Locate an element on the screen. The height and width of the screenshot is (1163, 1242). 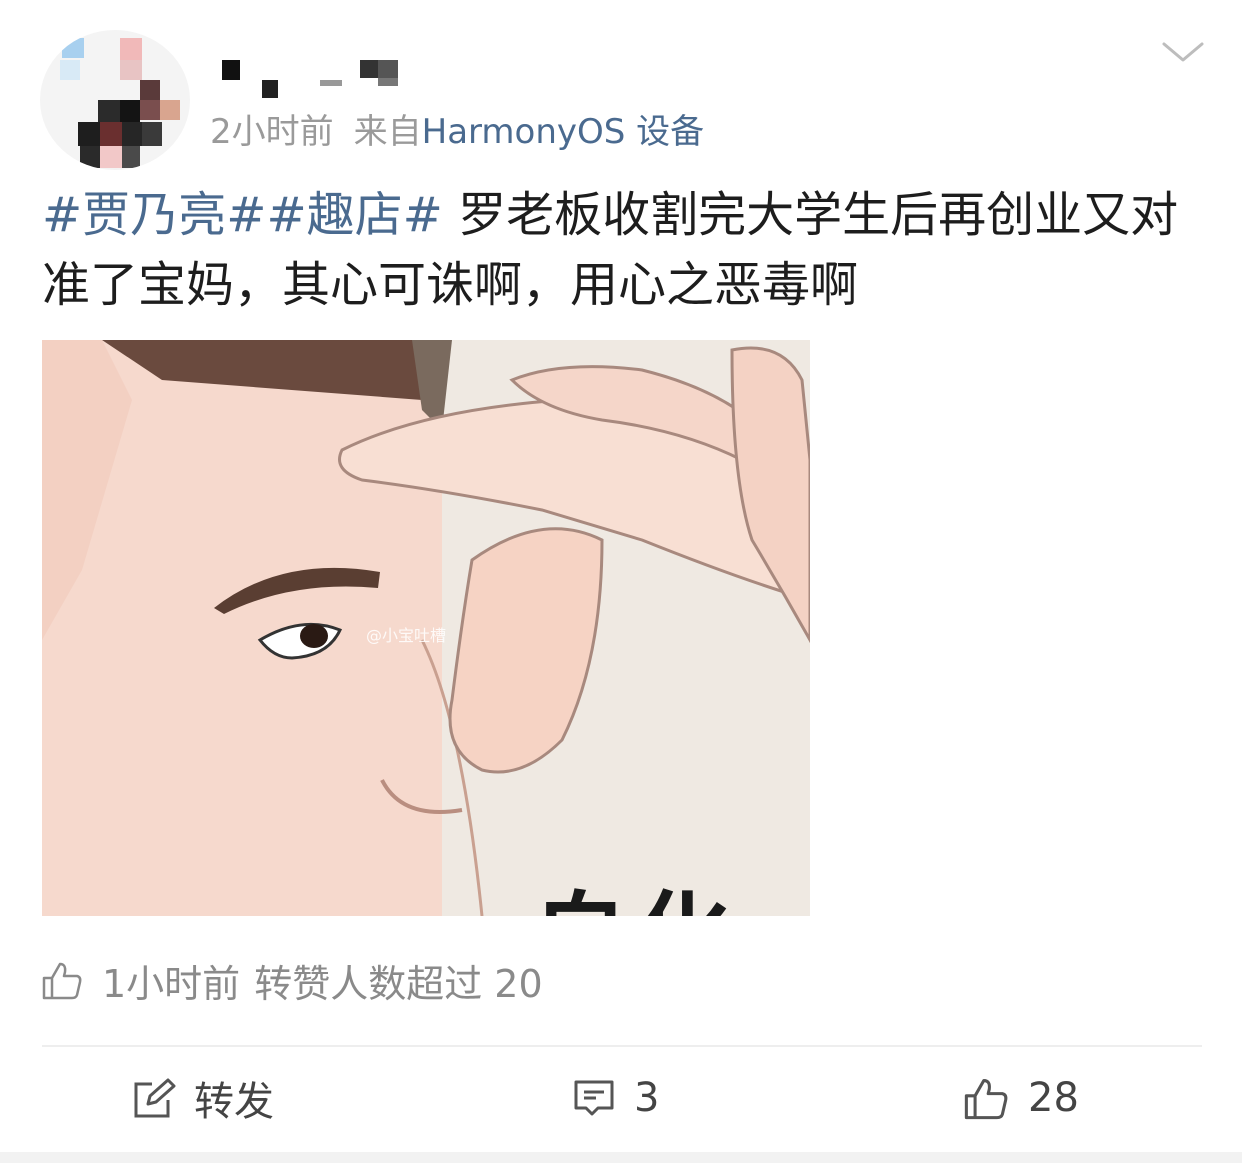
image-caption: 自化 is located at coordinates (634, 888).